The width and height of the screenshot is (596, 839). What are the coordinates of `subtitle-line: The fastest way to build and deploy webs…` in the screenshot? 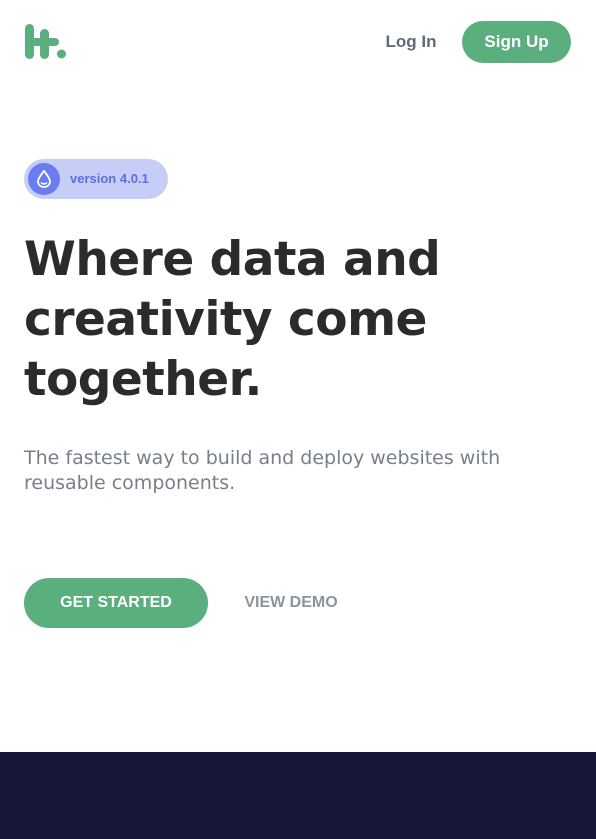 It's located at (262, 458).